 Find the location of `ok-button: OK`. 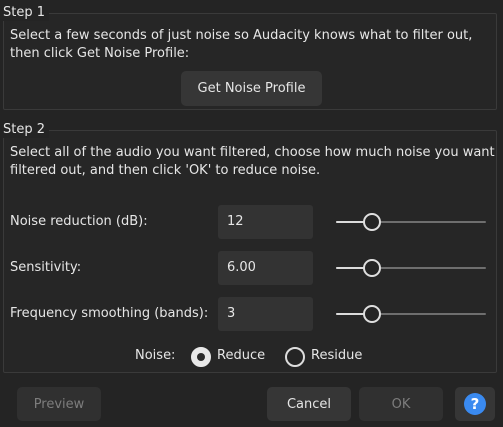

ok-button: OK is located at coordinates (401, 404).